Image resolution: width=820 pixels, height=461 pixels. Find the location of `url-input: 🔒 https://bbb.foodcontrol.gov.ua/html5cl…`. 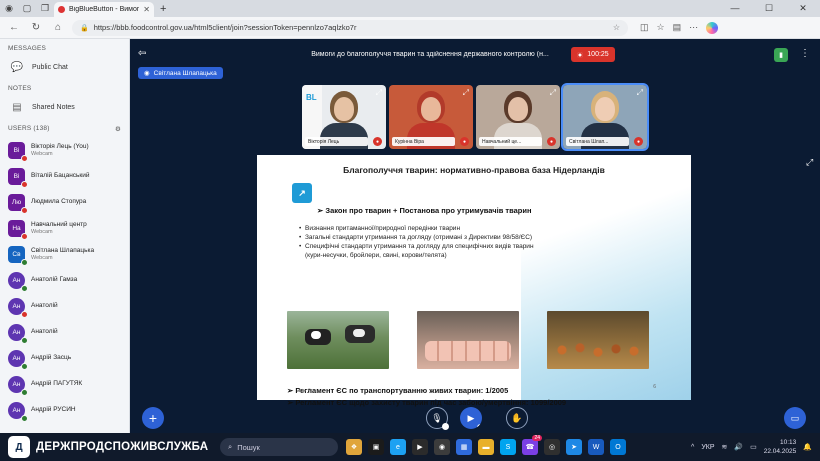

url-input: 🔒 https://bbb.foodcontrol.gov.ua/html5cl… is located at coordinates (350, 27).